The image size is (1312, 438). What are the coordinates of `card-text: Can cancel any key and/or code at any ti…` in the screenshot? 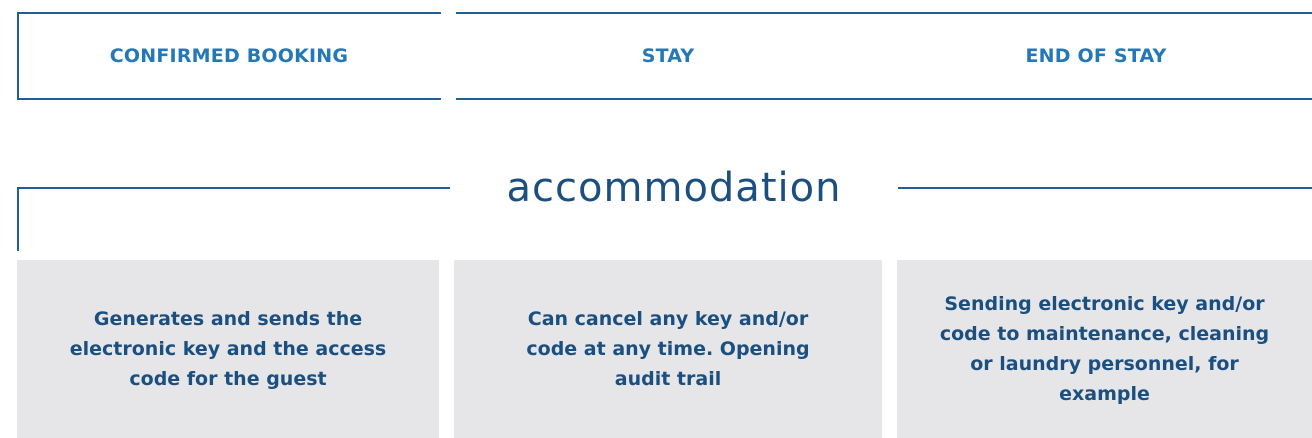 It's located at (668, 349).